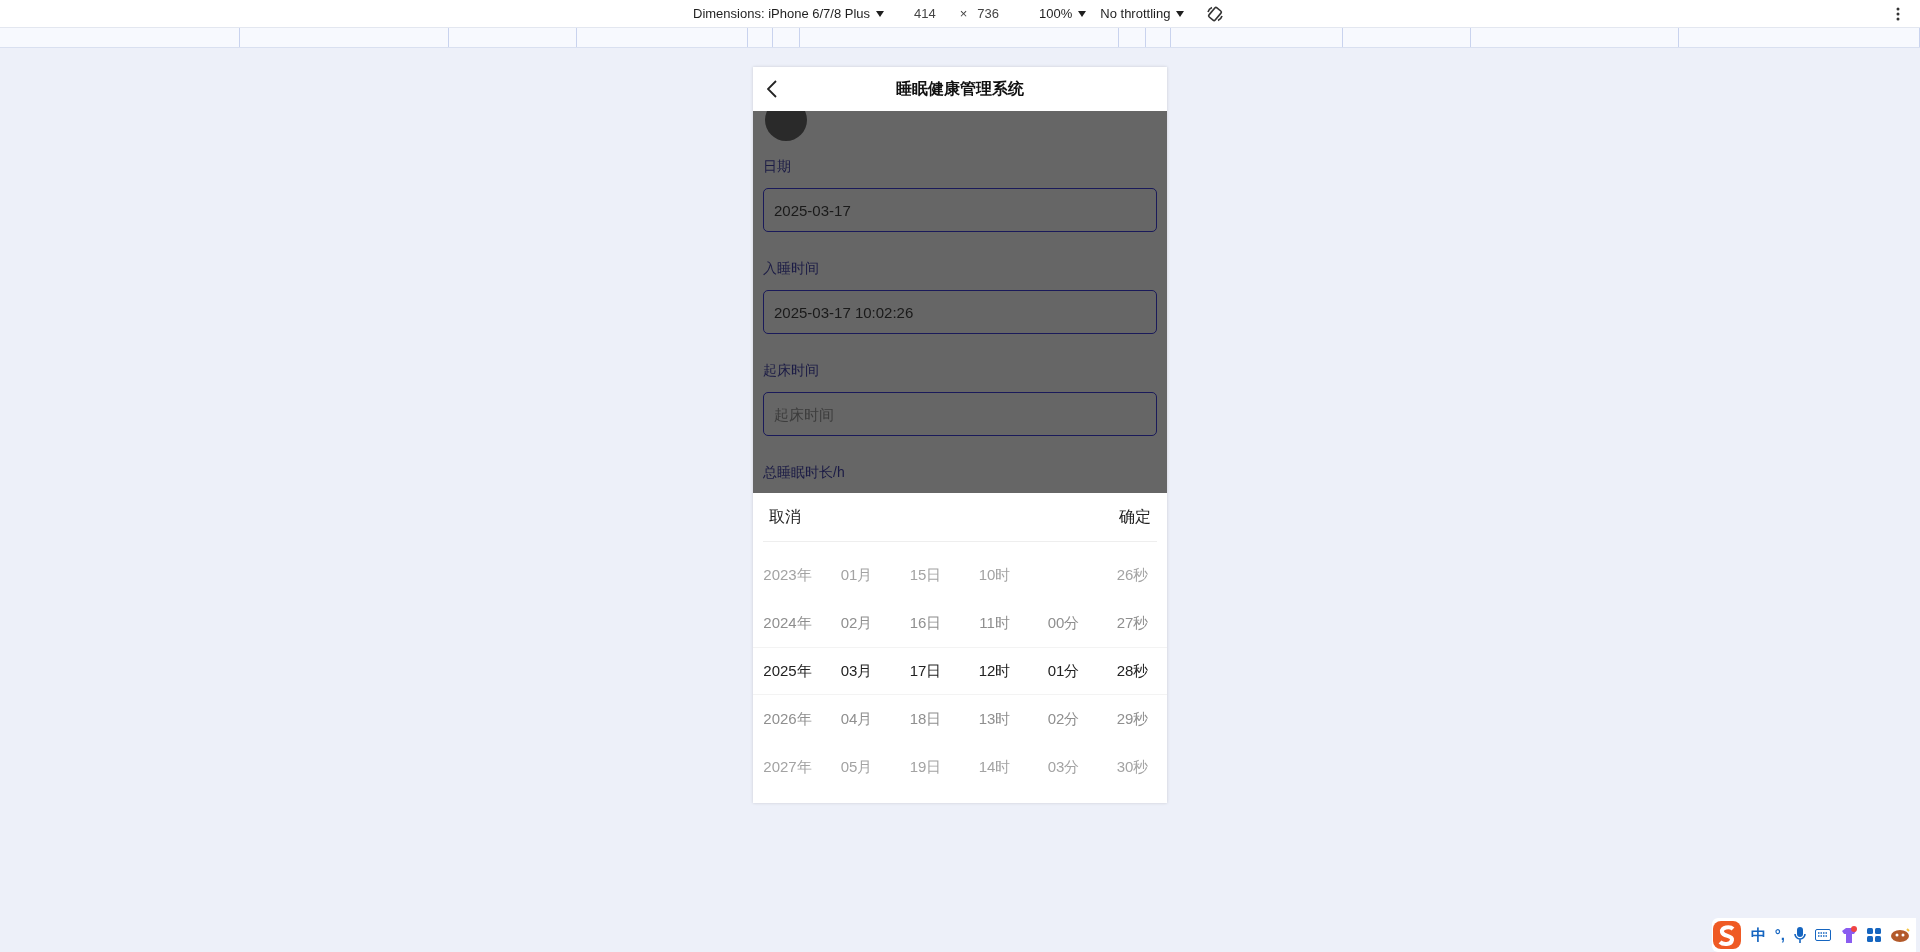 The height and width of the screenshot is (952, 1920). I want to click on cancel-button: 取消, so click(785, 517).